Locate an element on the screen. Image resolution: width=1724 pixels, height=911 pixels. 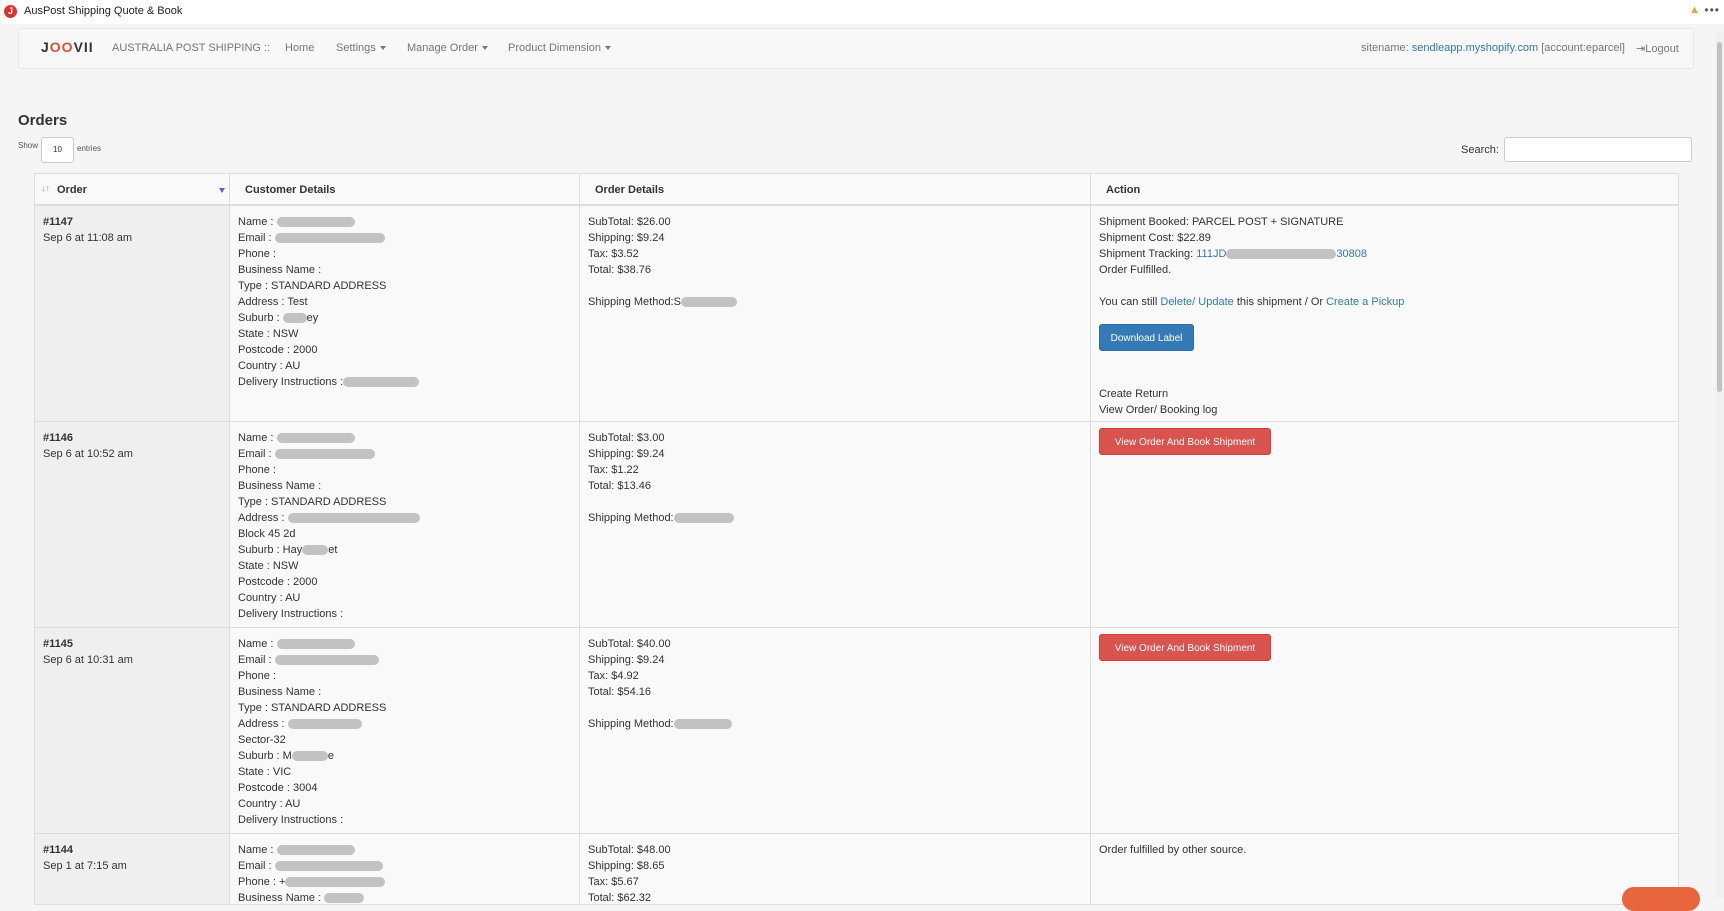
page-scrollbar is located at coordinates (1719, 465).